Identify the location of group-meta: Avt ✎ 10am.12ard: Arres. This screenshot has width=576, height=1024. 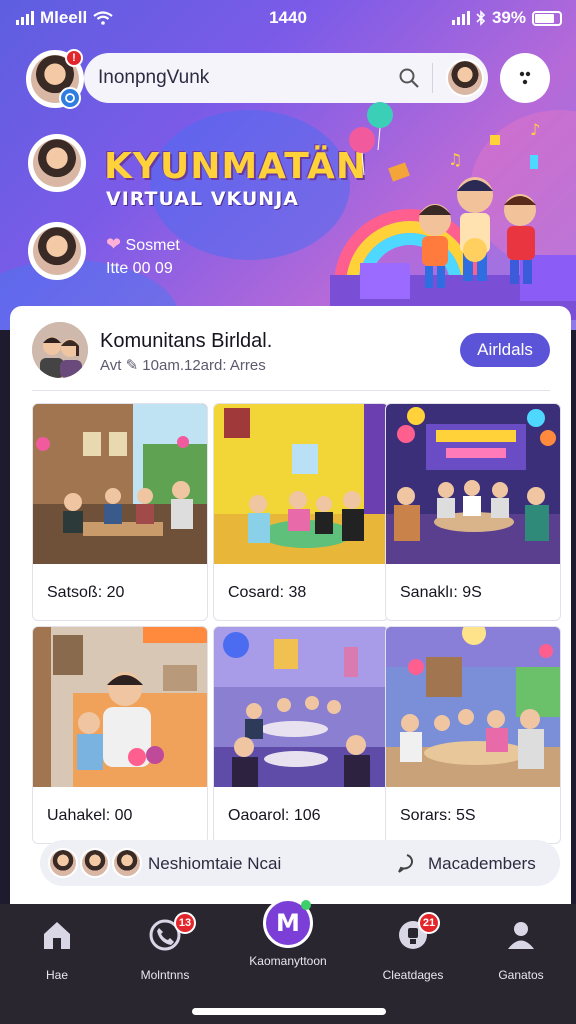
(183, 365).